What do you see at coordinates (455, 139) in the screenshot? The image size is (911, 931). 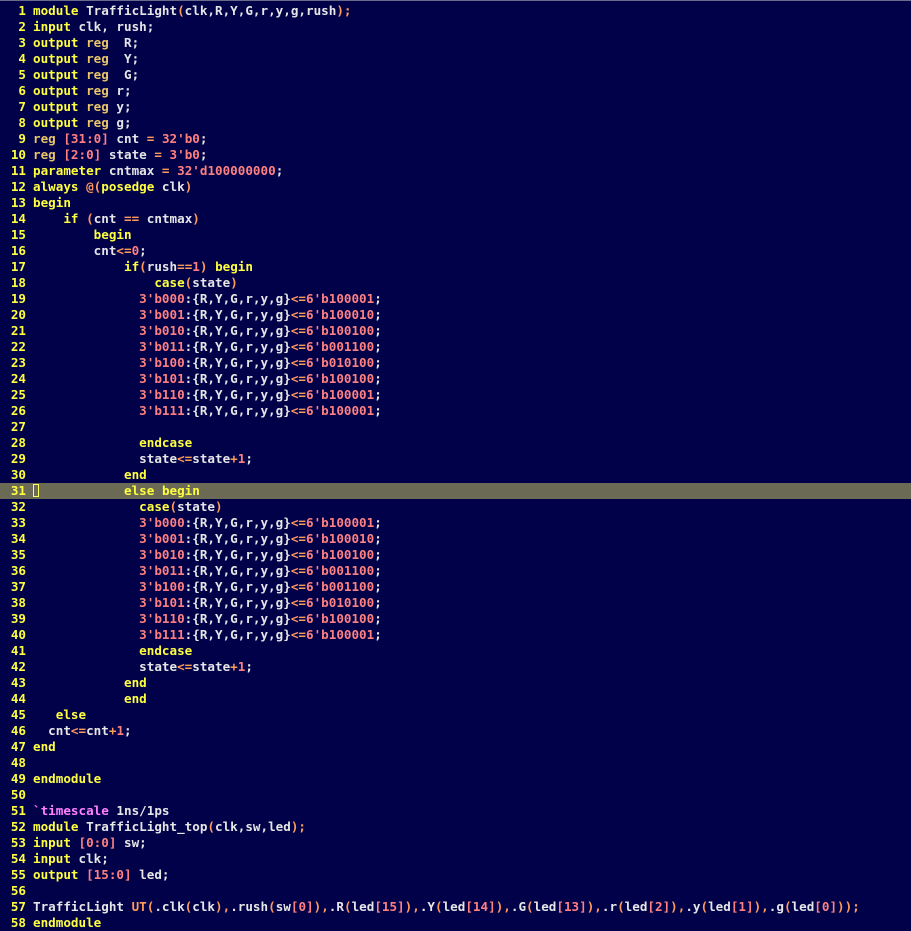 I see `code-line: 9 reg [31:0] cnt = 32'b0;` at bounding box center [455, 139].